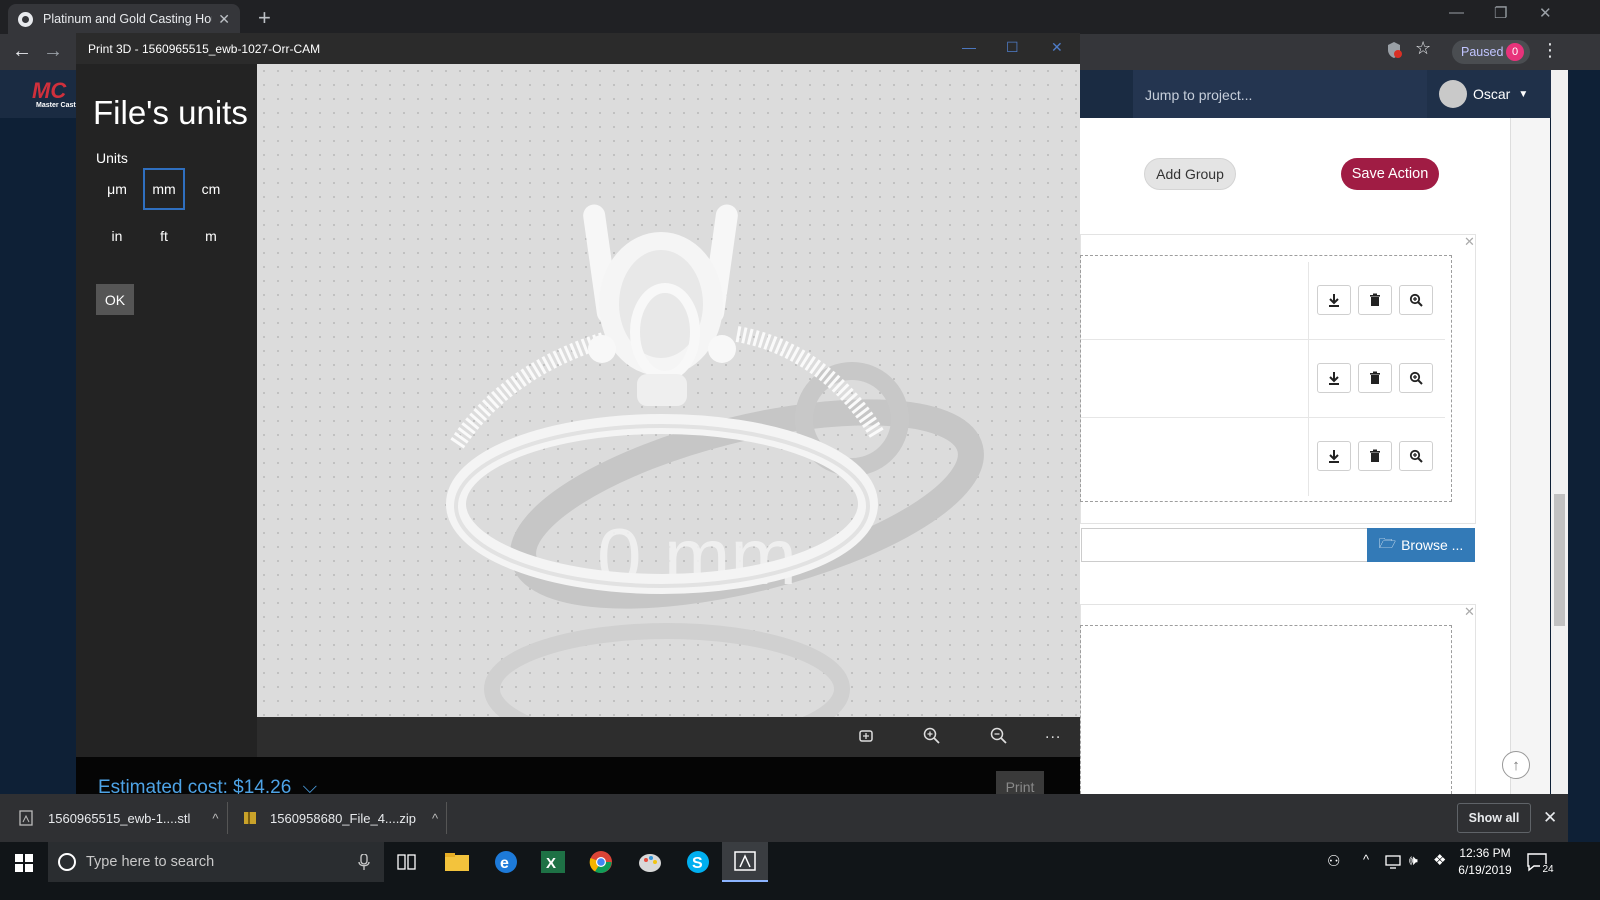 The width and height of the screenshot is (1600, 900). I want to click on reset-view-icon, so click(866, 736).